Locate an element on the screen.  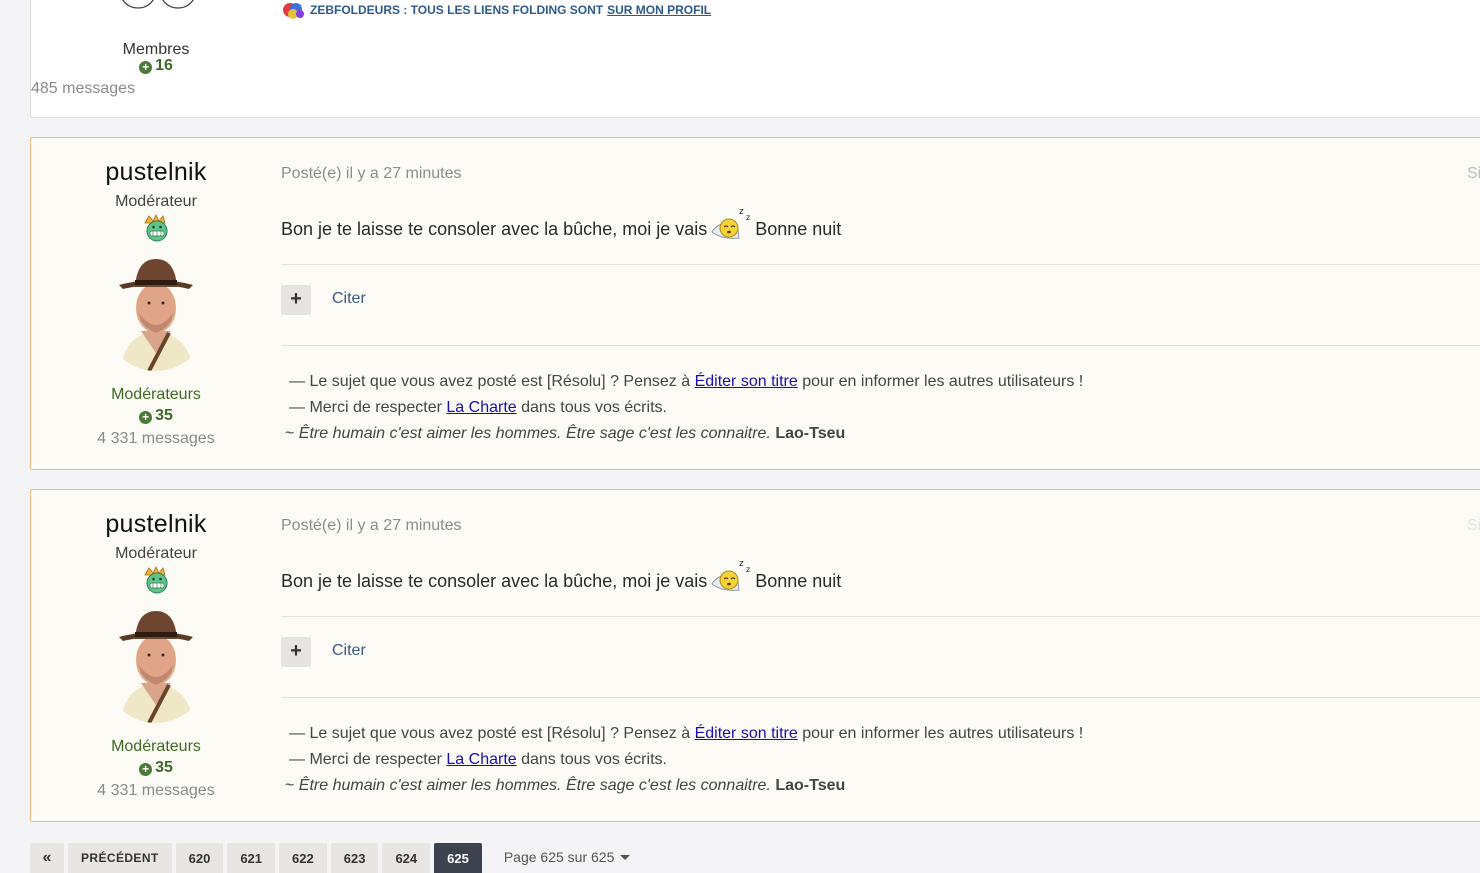
caret-down-icon is located at coordinates (625, 857).